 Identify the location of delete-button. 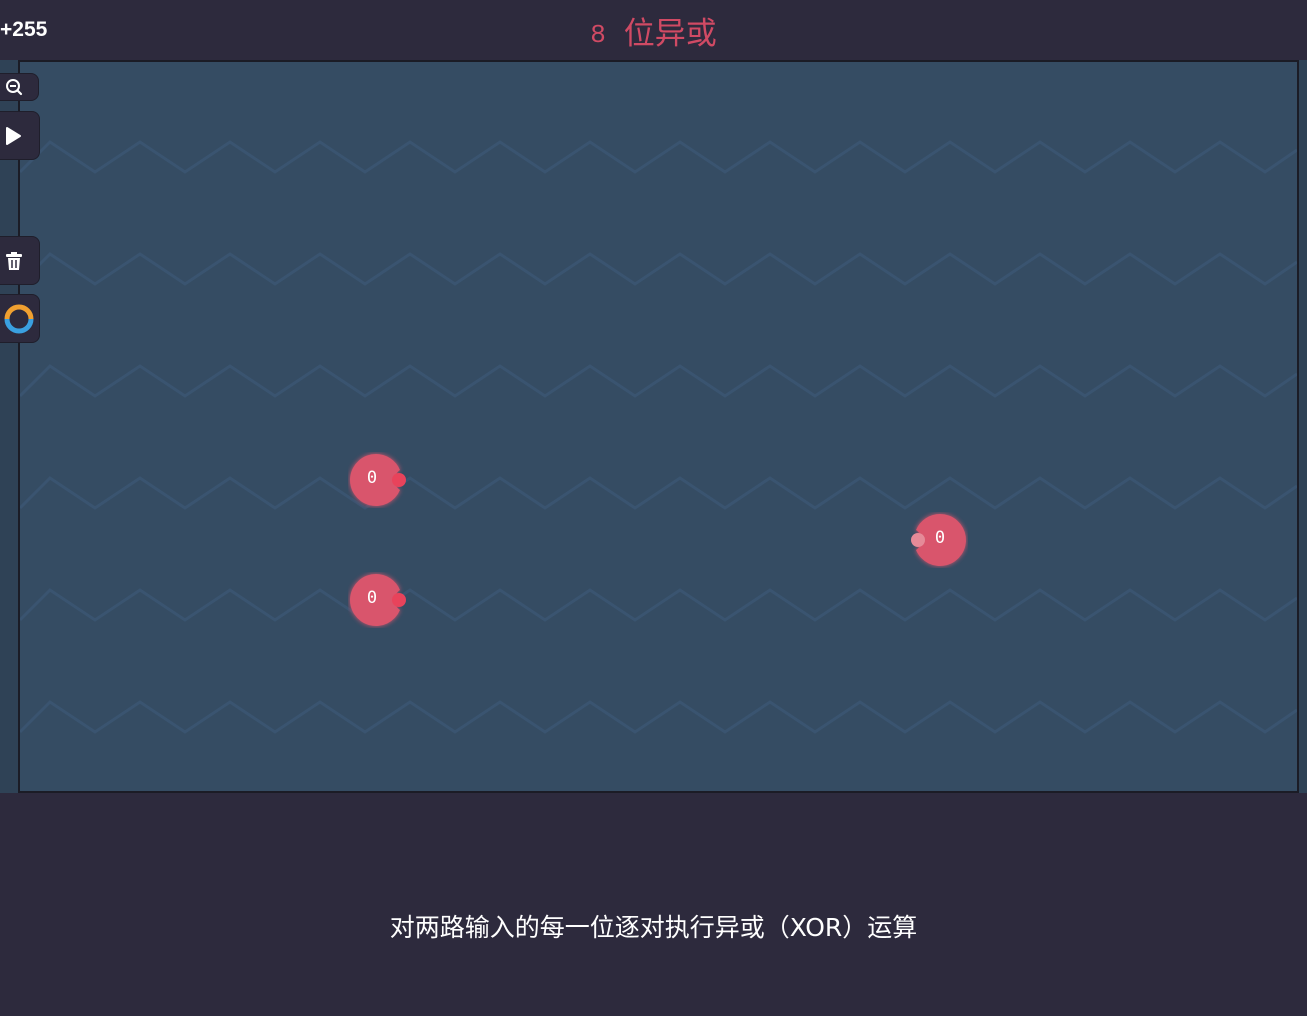
(20, 260).